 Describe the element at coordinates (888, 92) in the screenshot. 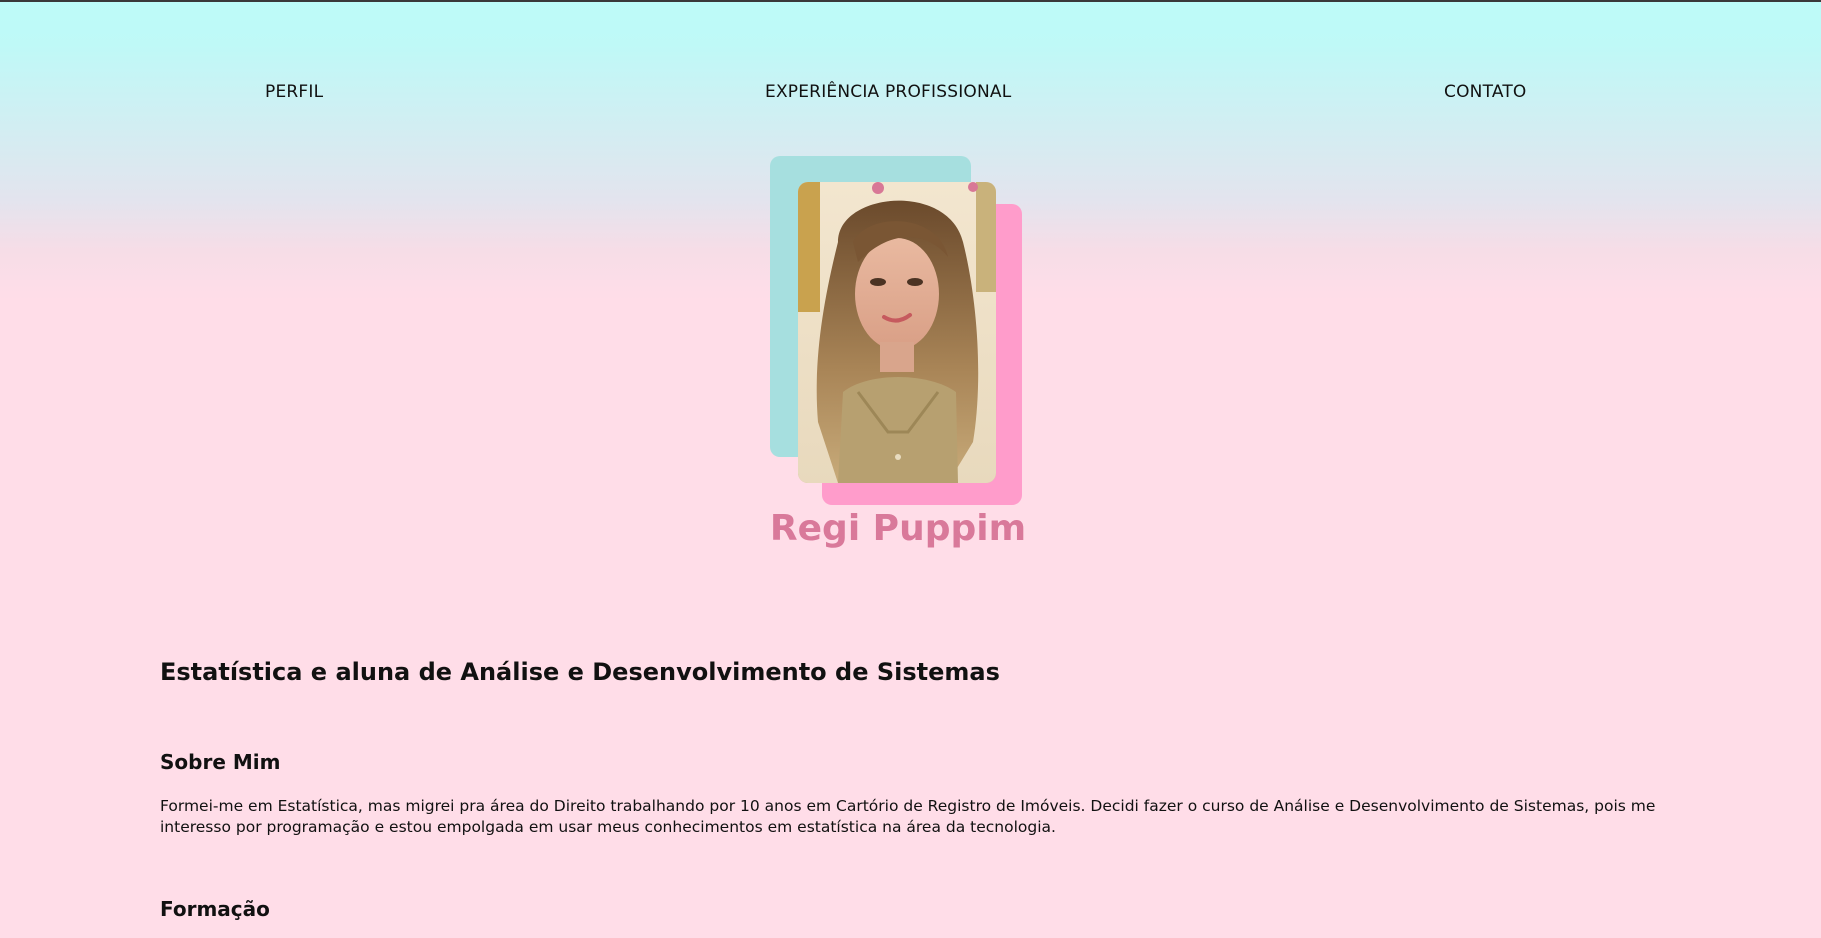

I see `nav-link-experiencia-profissional: EXPERIÊNCIA PROFISSIONAL` at that location.